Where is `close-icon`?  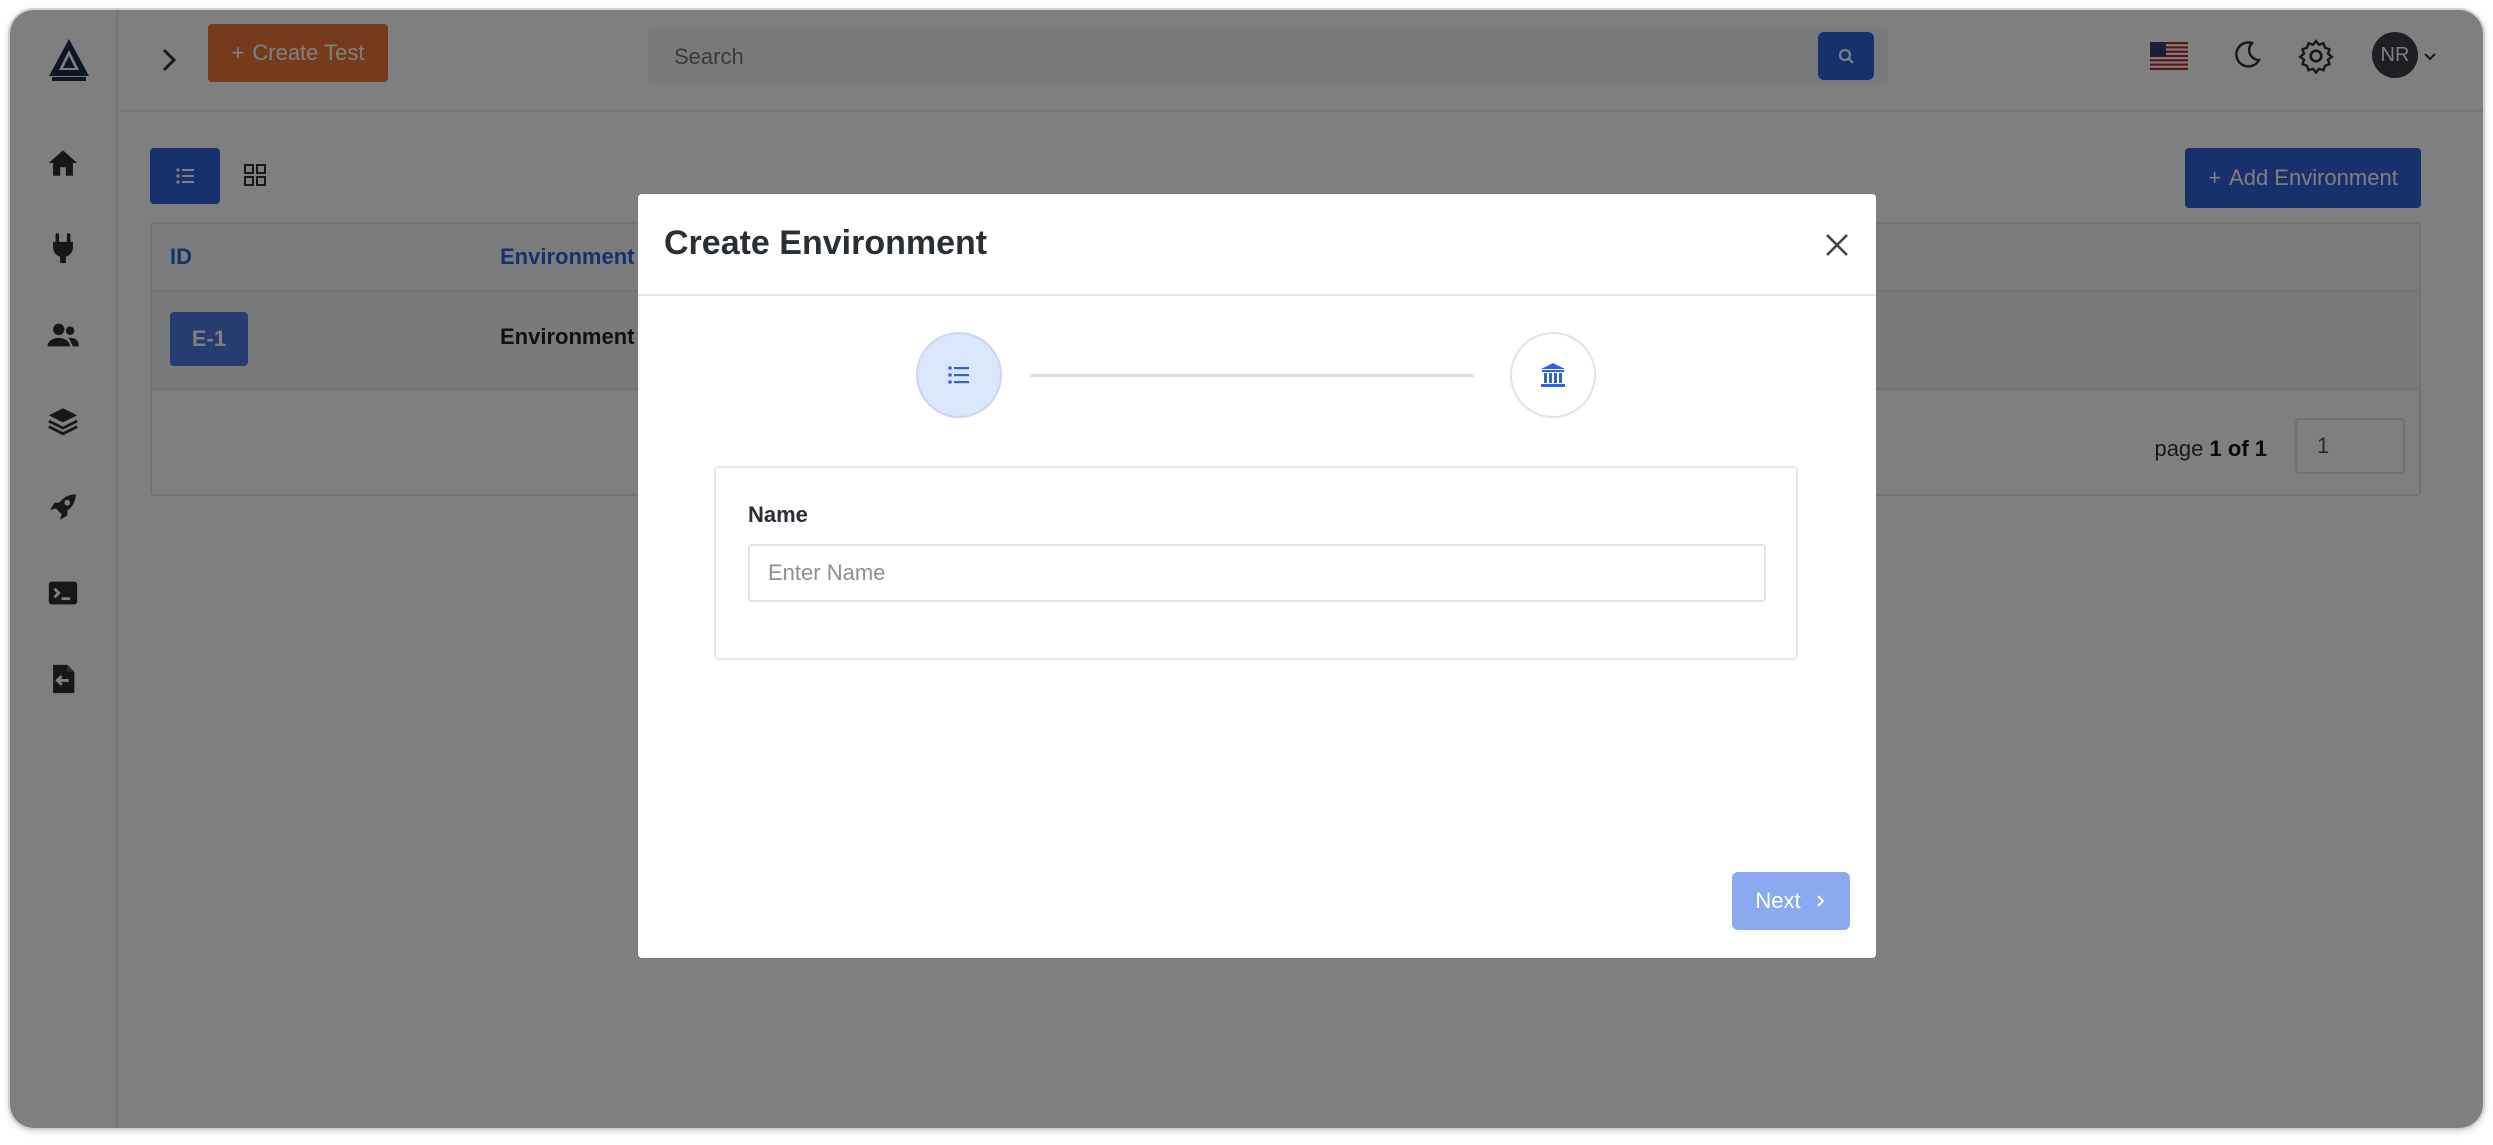
close-icon is located at coordinates (1837, 245).